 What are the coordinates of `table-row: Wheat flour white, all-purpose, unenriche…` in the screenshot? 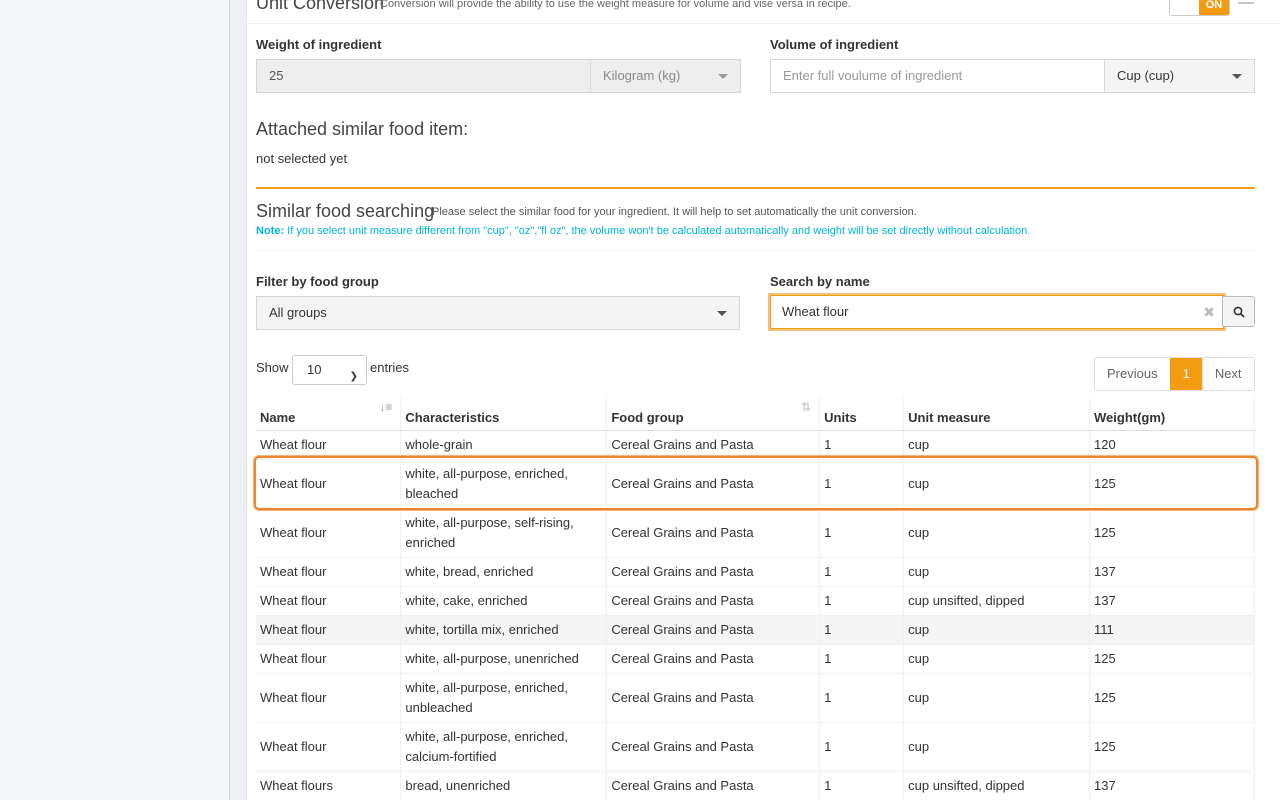 It's located at (755, 658).